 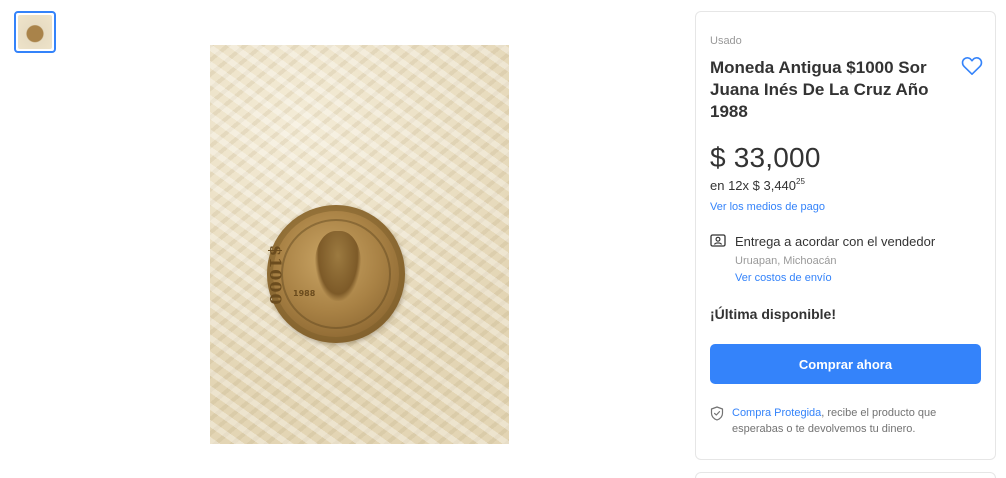 I want to click on installments-cents: 25, so click(x=800, y=181).